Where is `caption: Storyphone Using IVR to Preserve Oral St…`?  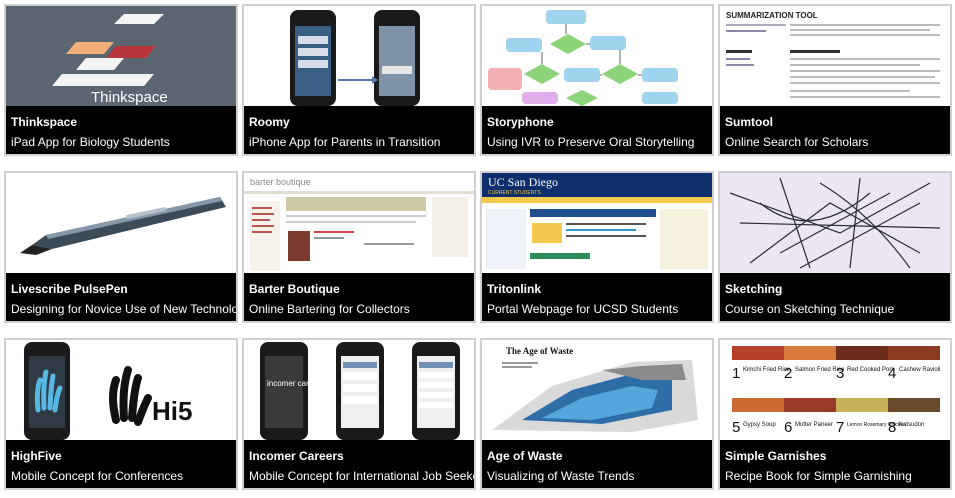 caption: Storyphone Using IVR to Preserve Oral St… is located at coordinates (597, 130).